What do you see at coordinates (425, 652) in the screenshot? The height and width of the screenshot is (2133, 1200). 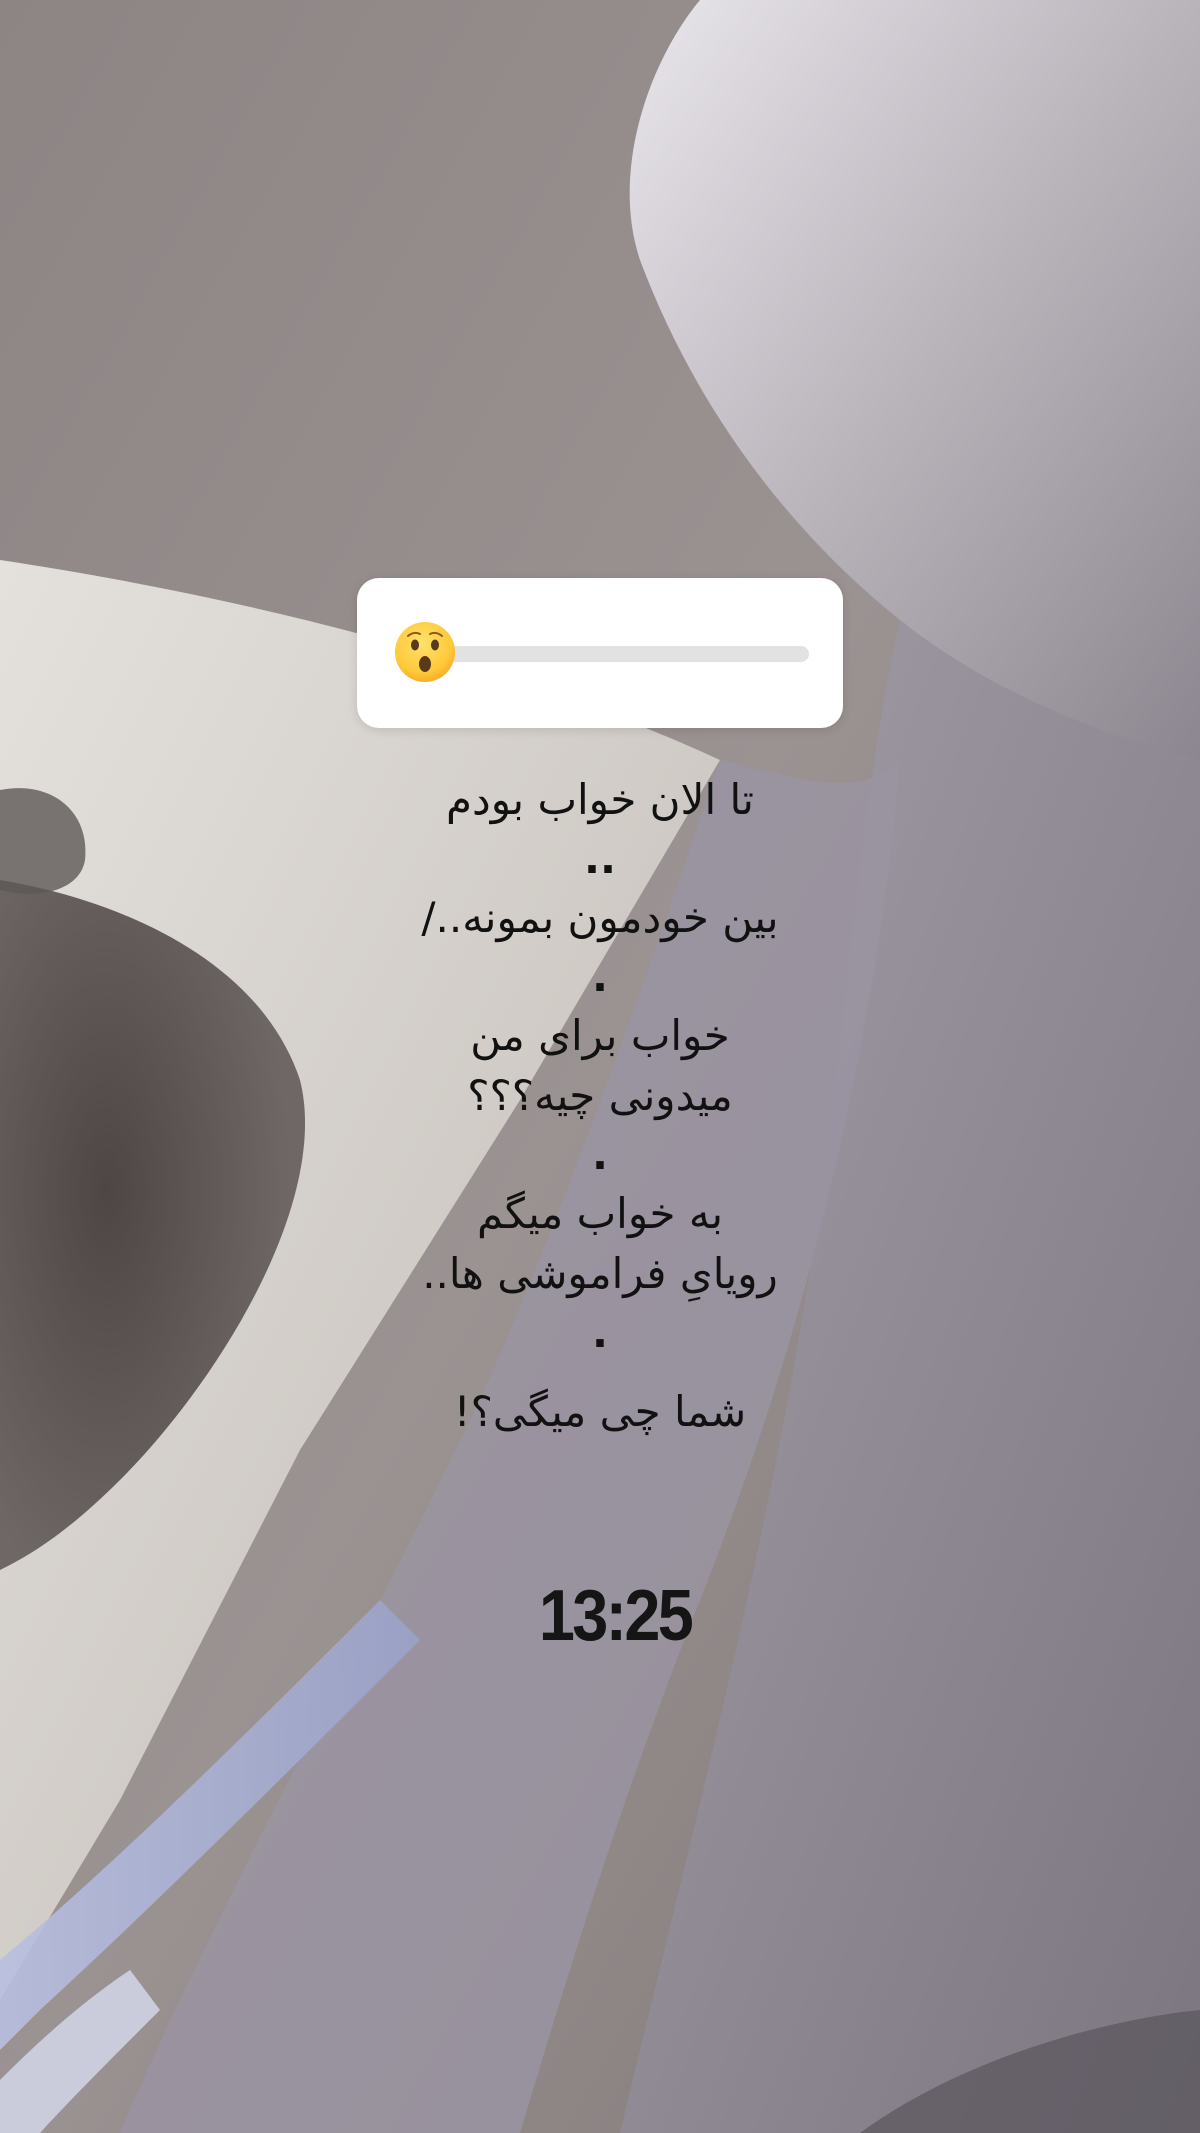 I see `surprised-face-icon` at bounding box center [425, 652].